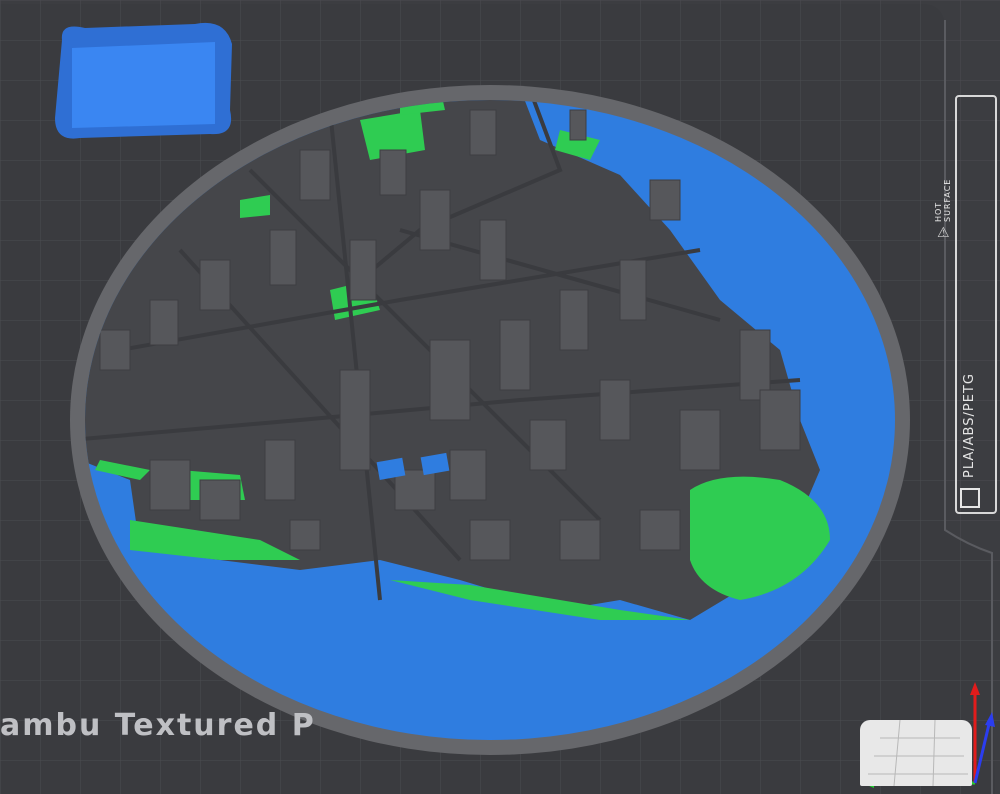 This screenshot has width=1000, height=794. I want to click on plate-brand-text: ambu Textured P, so click(158, 725).